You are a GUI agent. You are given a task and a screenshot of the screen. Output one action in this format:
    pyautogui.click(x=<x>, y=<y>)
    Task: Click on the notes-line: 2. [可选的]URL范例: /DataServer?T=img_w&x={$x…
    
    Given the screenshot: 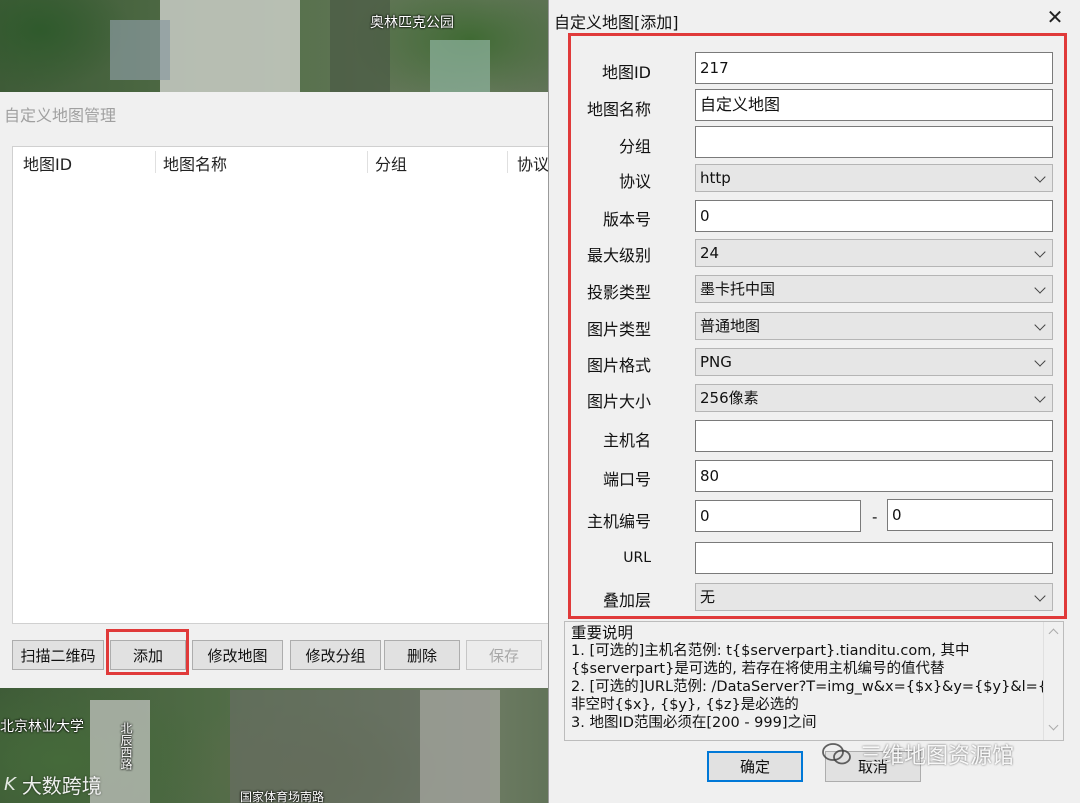 What is the action you would take?
    pyautogui.click(x=817, y=687)
    